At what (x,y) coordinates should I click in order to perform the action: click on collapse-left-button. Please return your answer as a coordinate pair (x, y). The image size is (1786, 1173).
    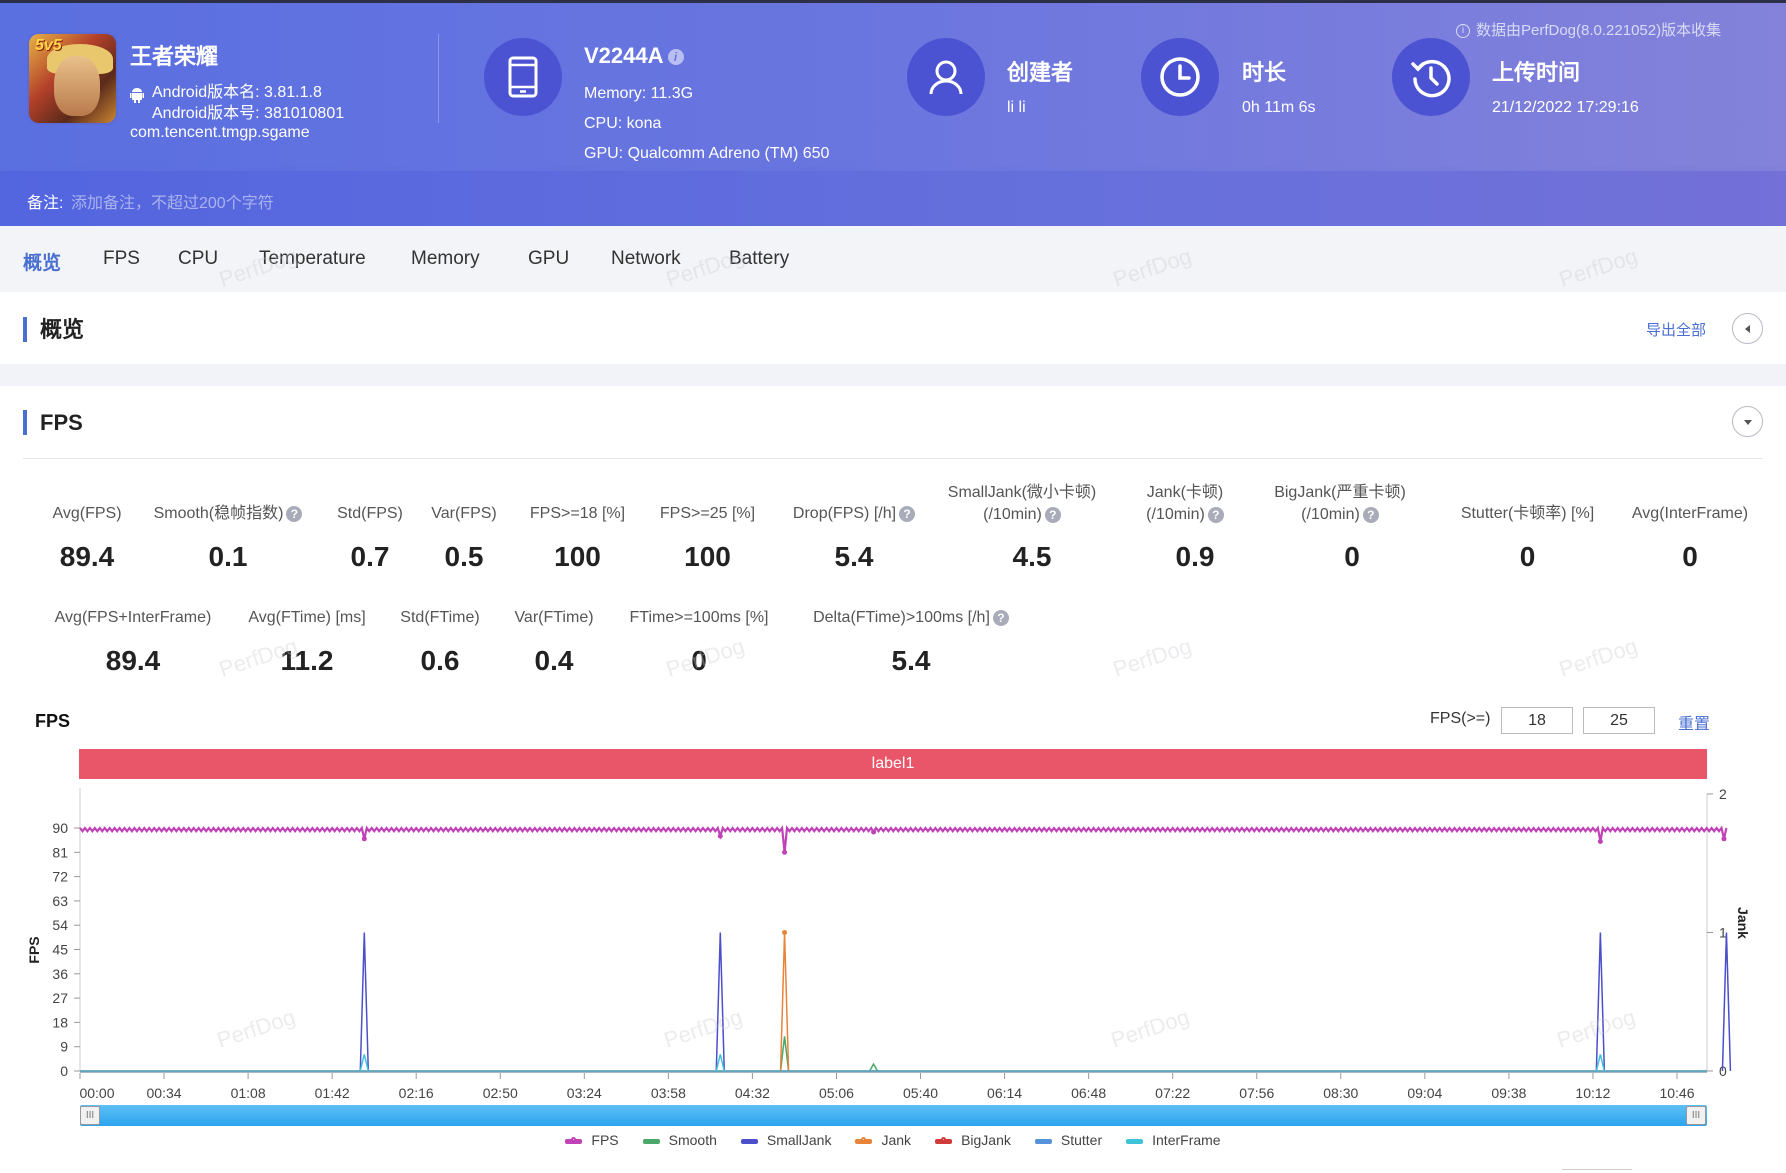
    Looking at the image, I should click on (1747, 328).